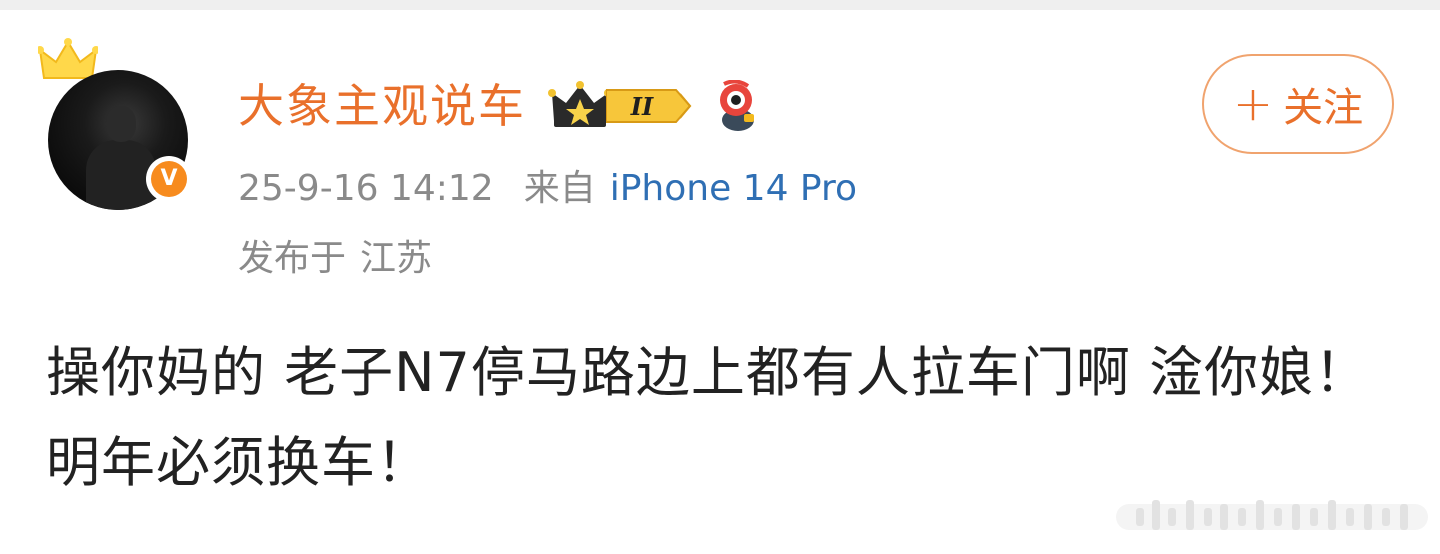  Describe the element at coordinates (382, 106) in the screenshot. I see `username: 大象主观说车` at that location.